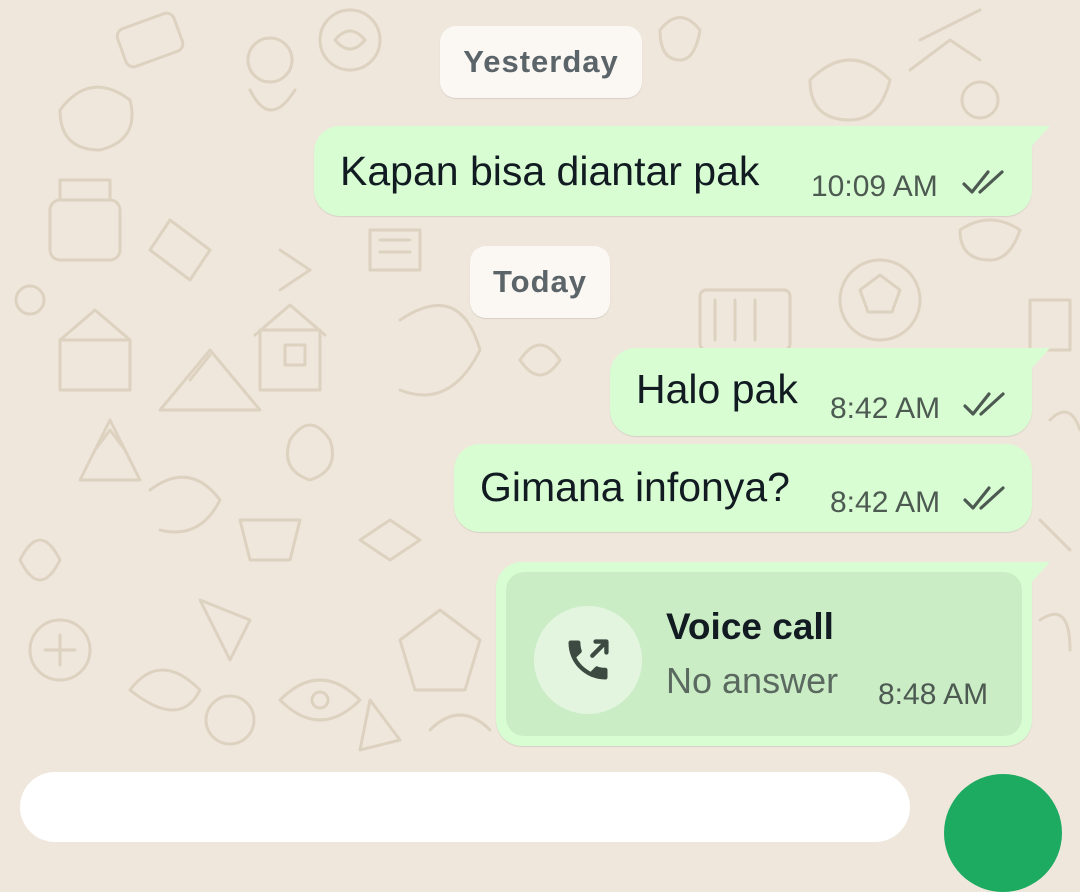 This screenshot has width=1080, height=892. I want to click on voice-call-bubble: Voice call No answer 8:48 AM, so click(773, 654).